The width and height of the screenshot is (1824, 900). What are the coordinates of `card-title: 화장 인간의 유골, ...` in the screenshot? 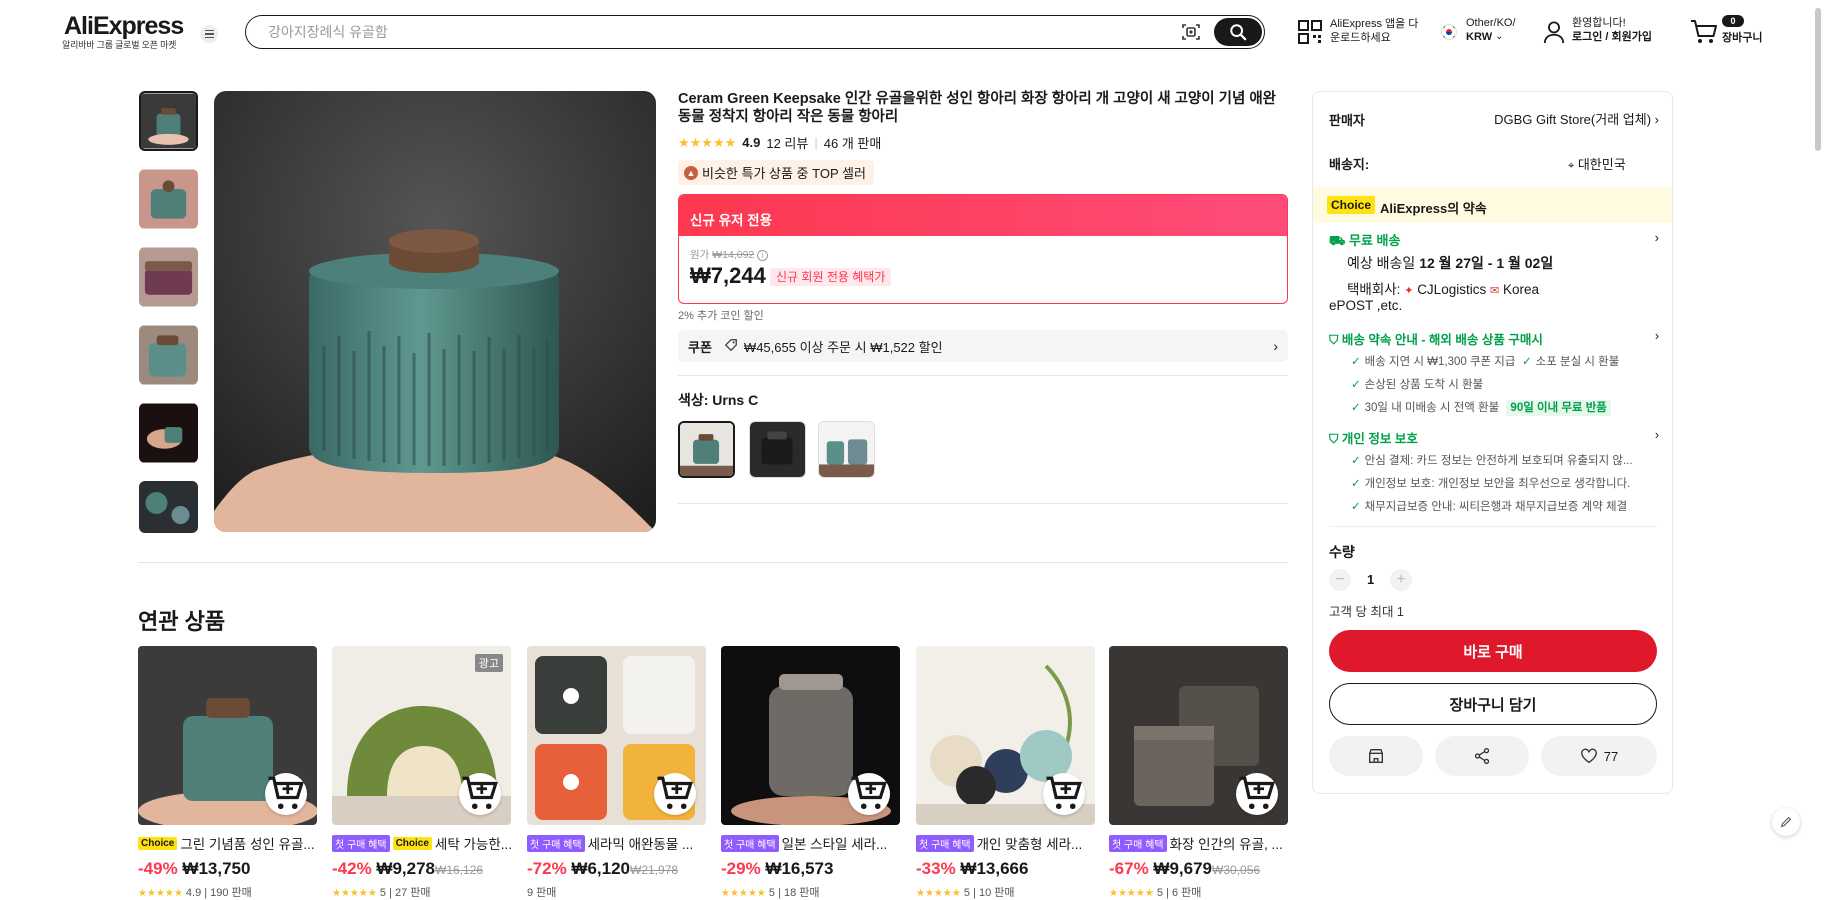 It's located at (1226, 844).